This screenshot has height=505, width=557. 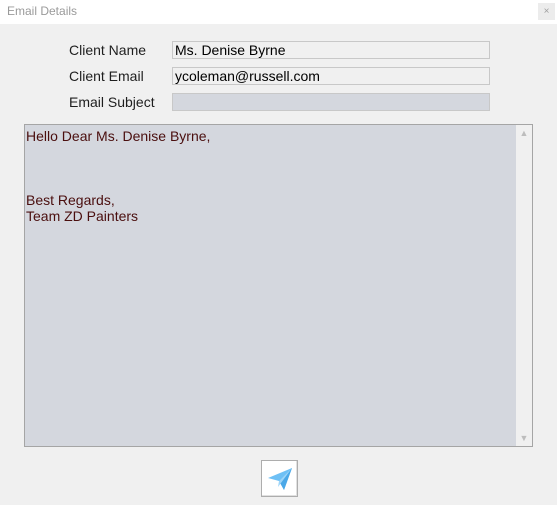 I want to click on scroll-down-arrow-icon: ▼, so click(x=524, y=438).